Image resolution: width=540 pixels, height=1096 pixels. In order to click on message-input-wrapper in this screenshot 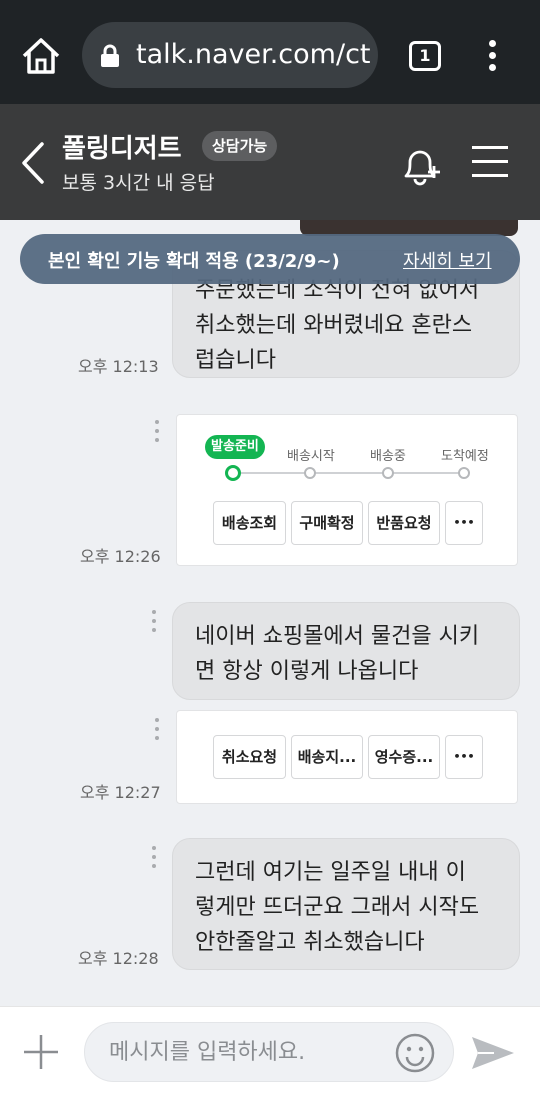, I will do `click(269, 1052)`.